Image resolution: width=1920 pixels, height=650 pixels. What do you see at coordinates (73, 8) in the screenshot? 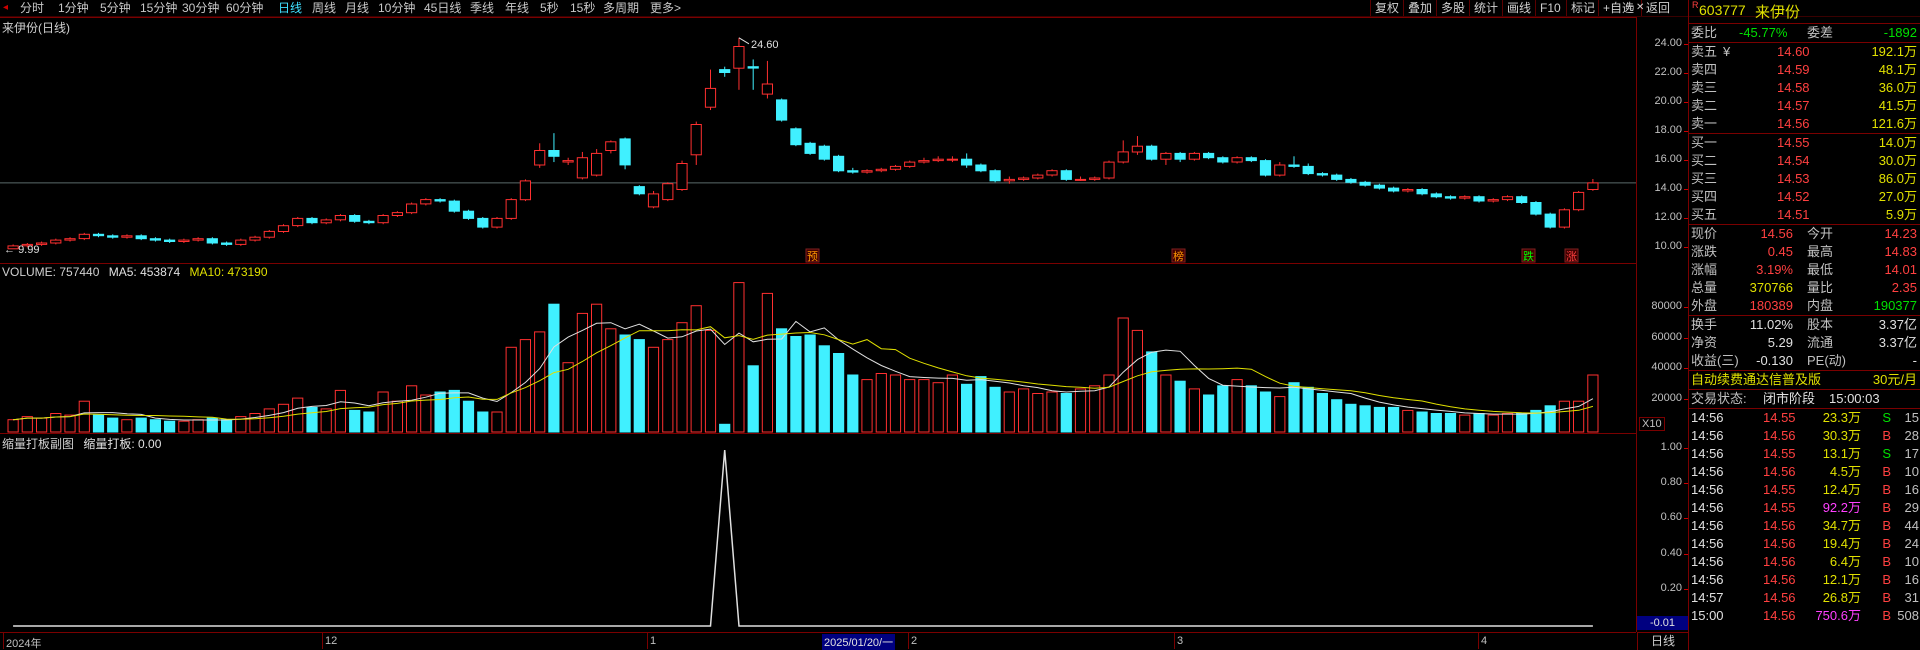
I see `period-tab-1: 1分钟` at bounding box center [73, 8].